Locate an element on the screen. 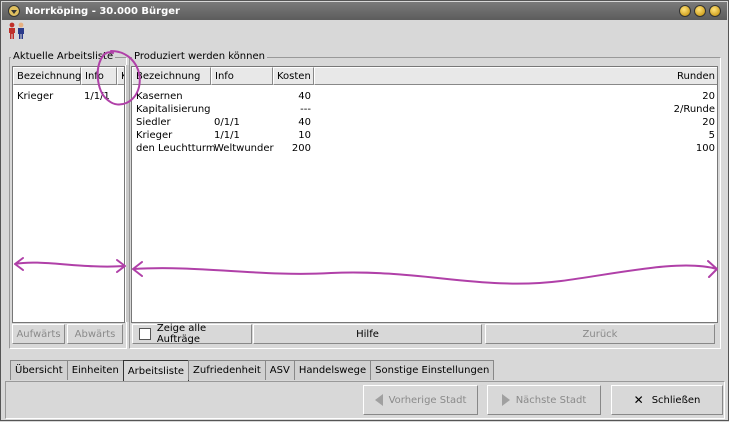  row-turns: 100 is located at coordinates (705, 148).